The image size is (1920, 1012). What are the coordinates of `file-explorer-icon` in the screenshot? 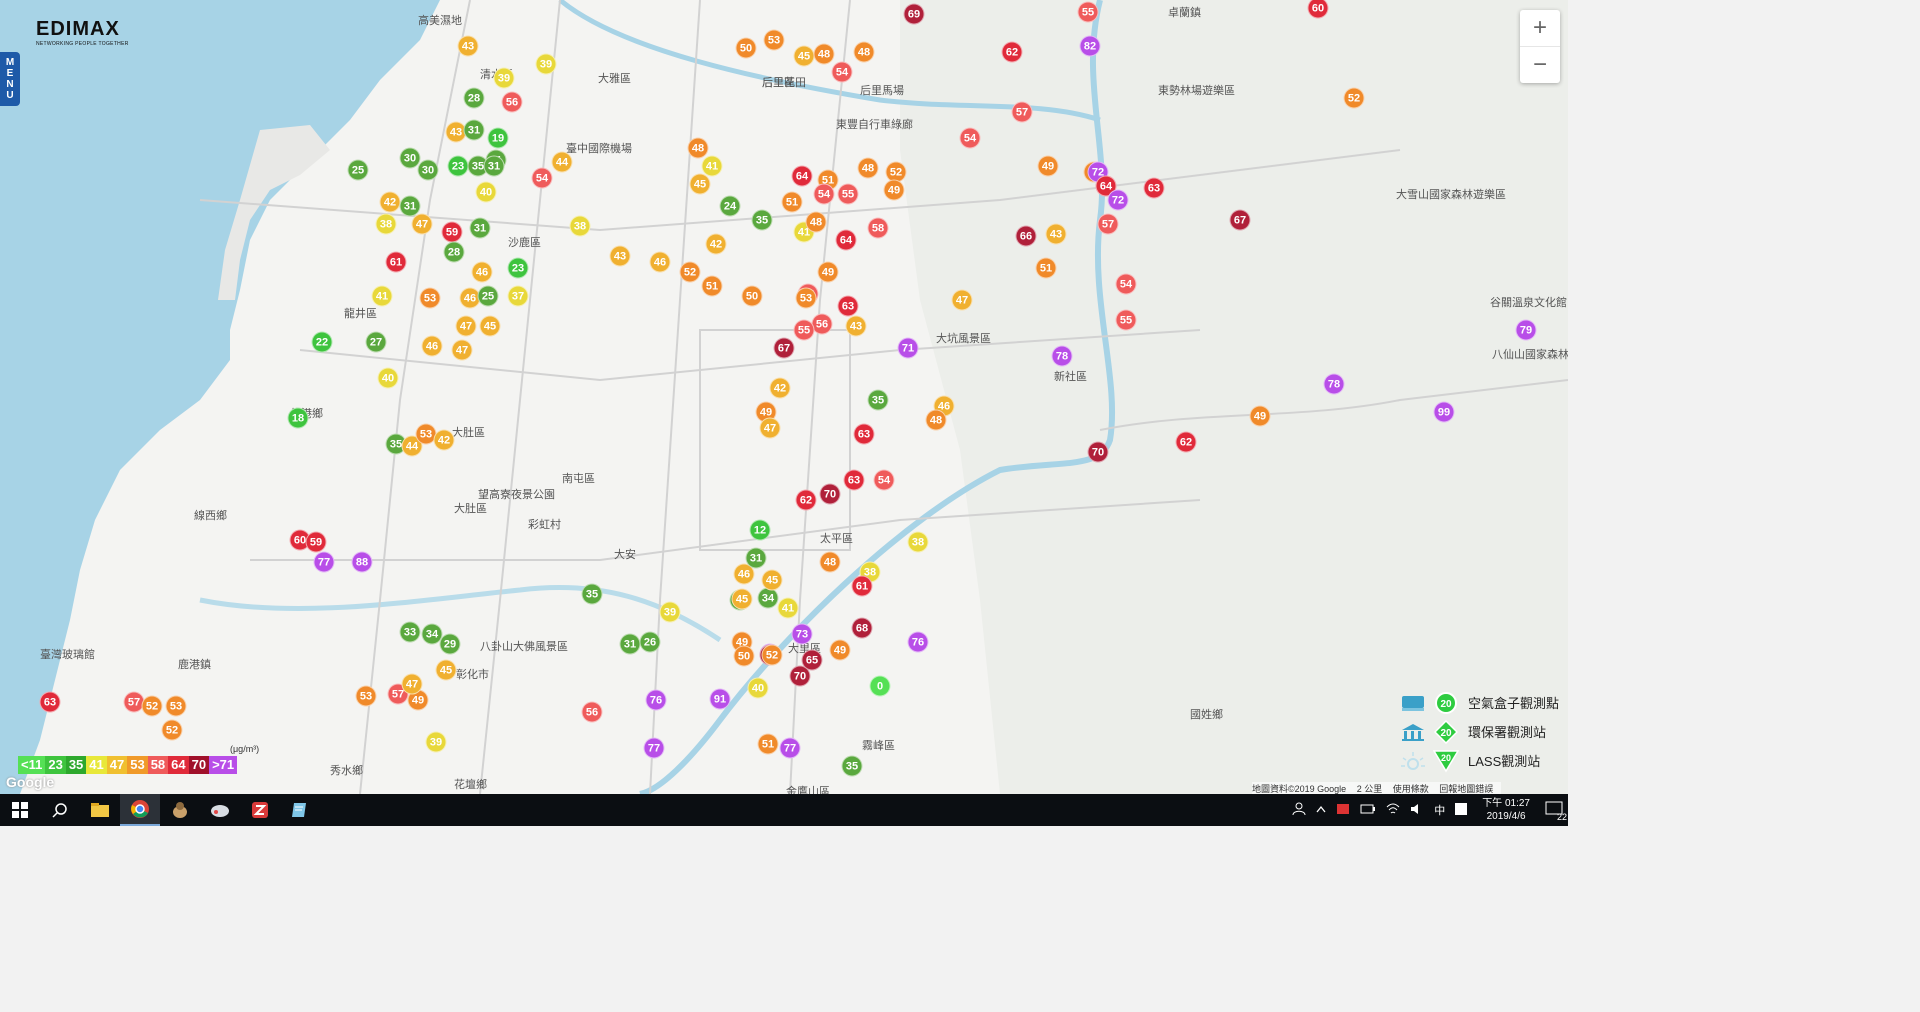 It's located at (100, 810).